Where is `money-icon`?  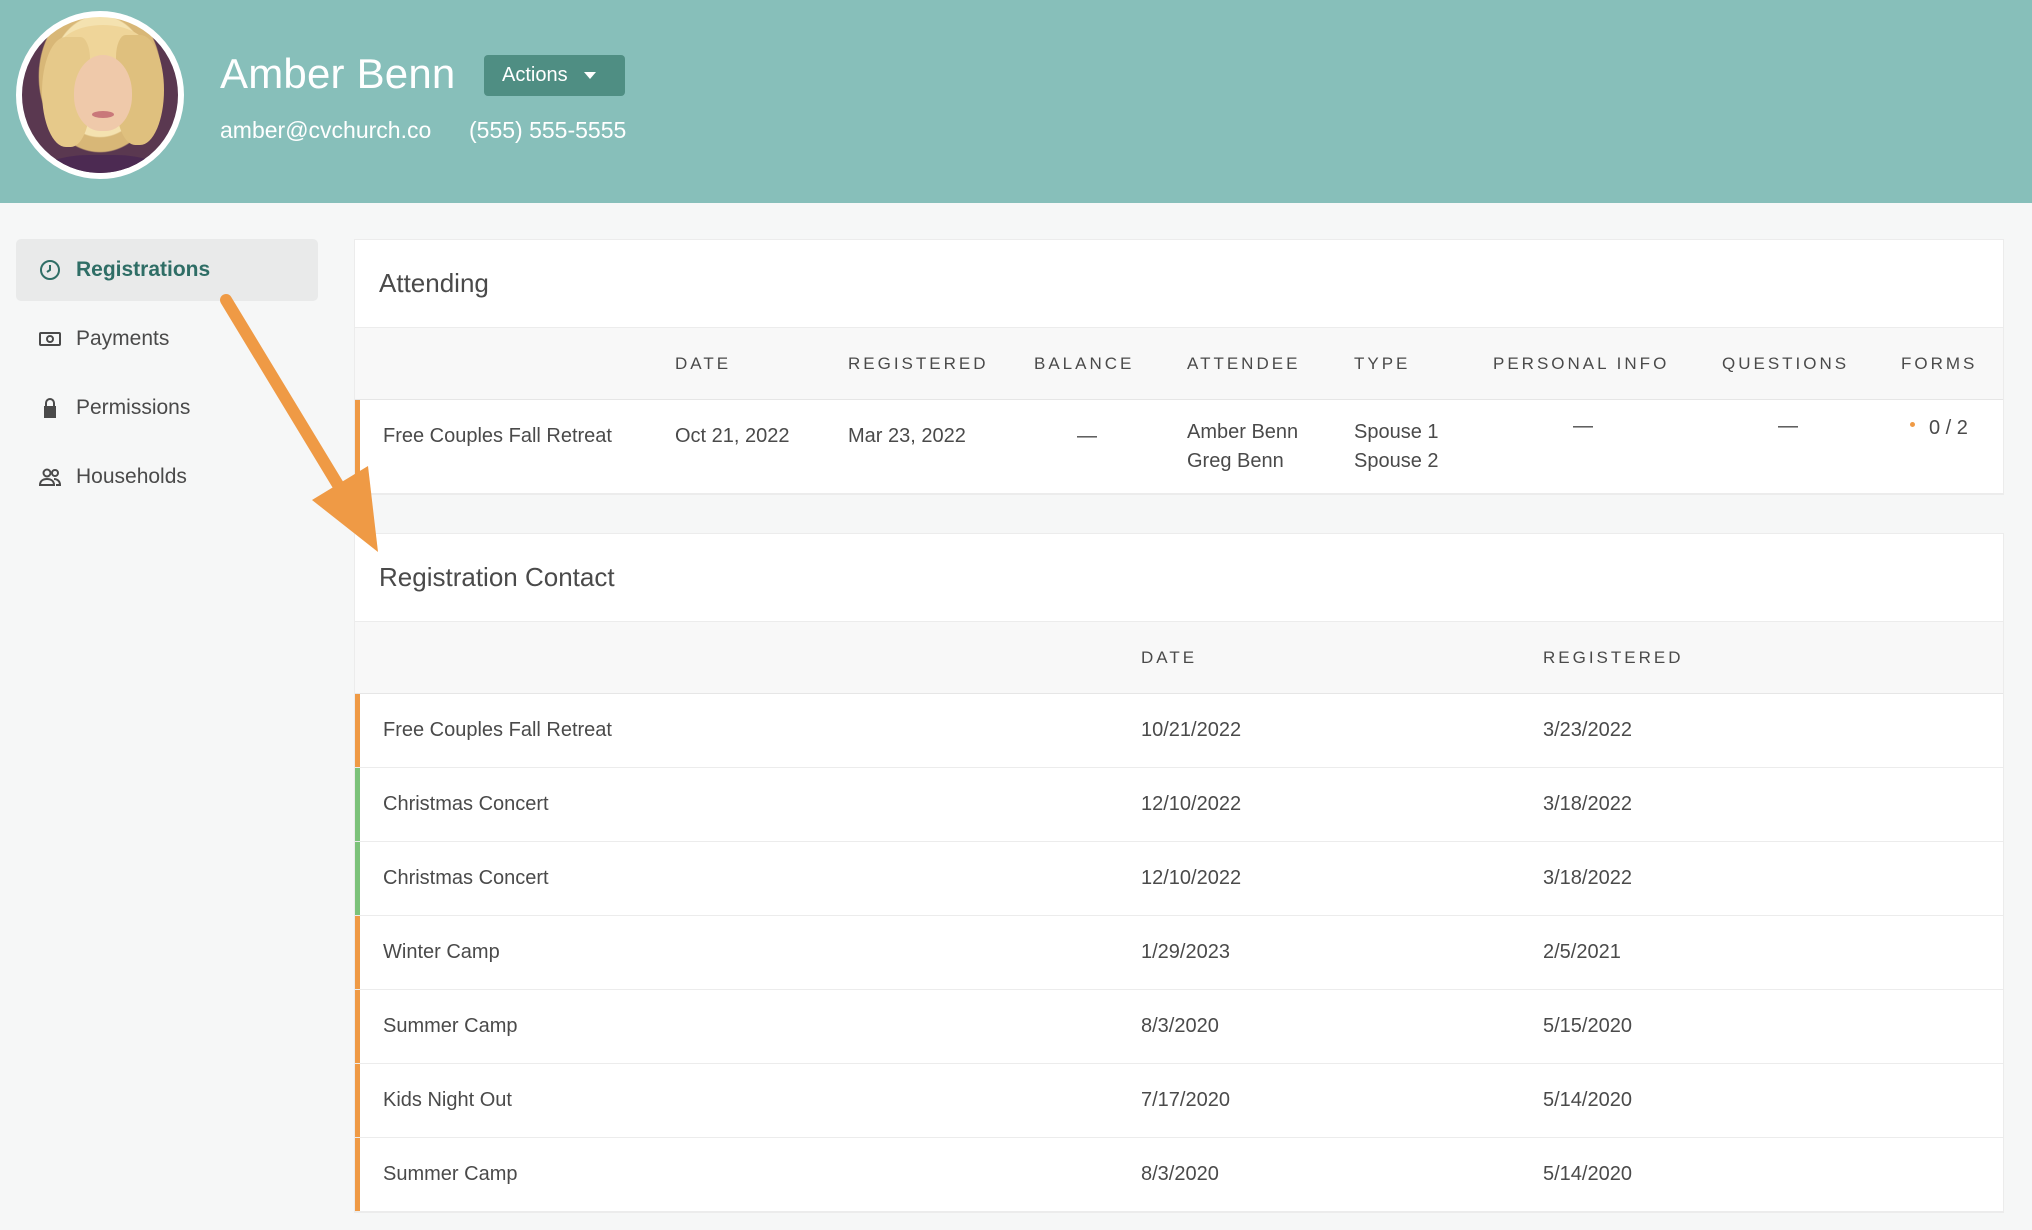
money-icon is located at coordinates (50, 339).